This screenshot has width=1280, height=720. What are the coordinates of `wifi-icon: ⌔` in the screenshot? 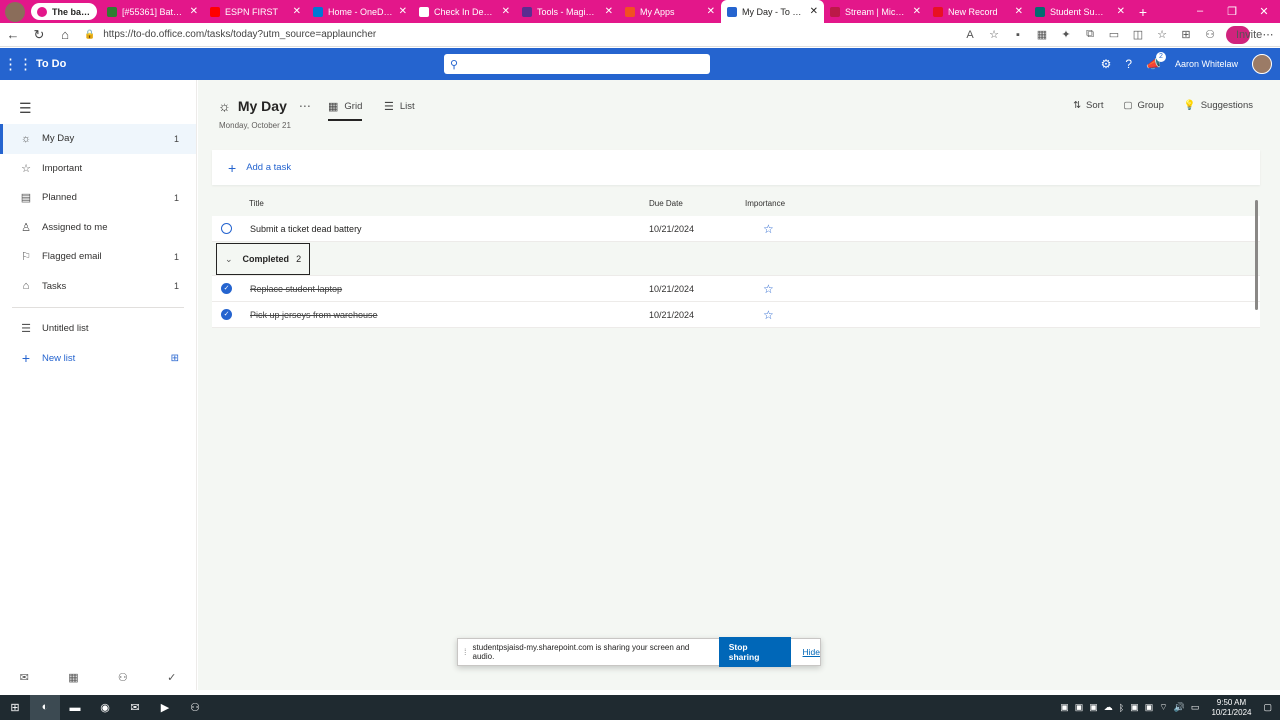 It's located at (1163, 707).